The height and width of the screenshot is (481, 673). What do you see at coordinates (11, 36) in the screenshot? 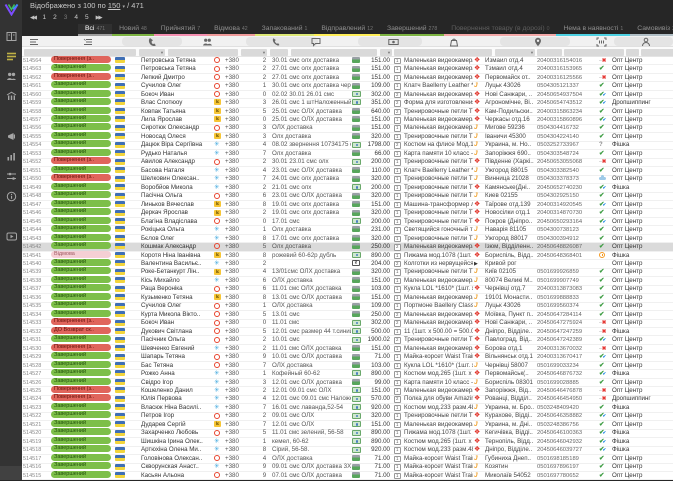
I see `sidebar-item-kanban` at bounding box center [11, 36].